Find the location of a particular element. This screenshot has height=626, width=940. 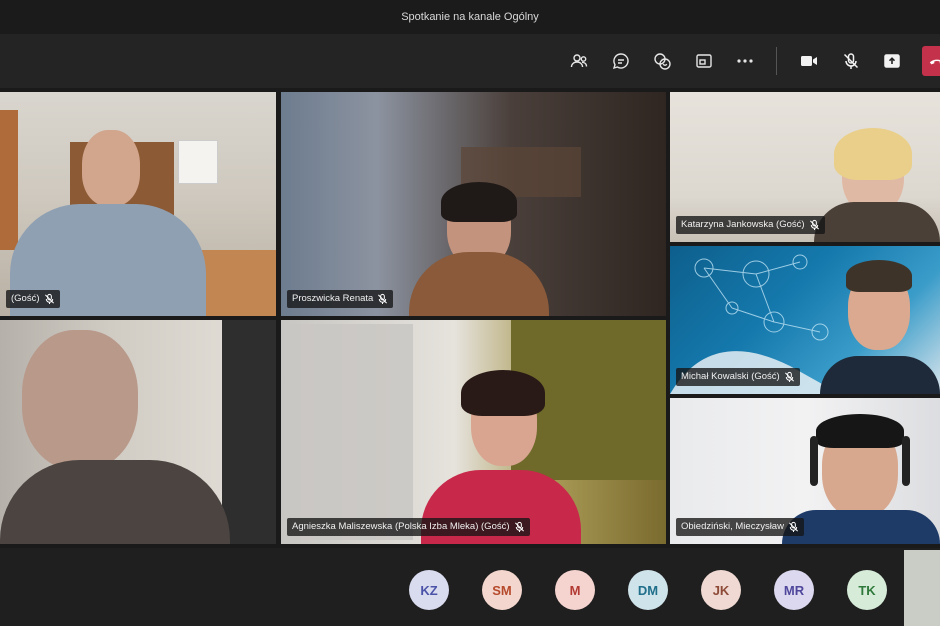

video-tile: (Gość) is located at coordinates (138, 204).